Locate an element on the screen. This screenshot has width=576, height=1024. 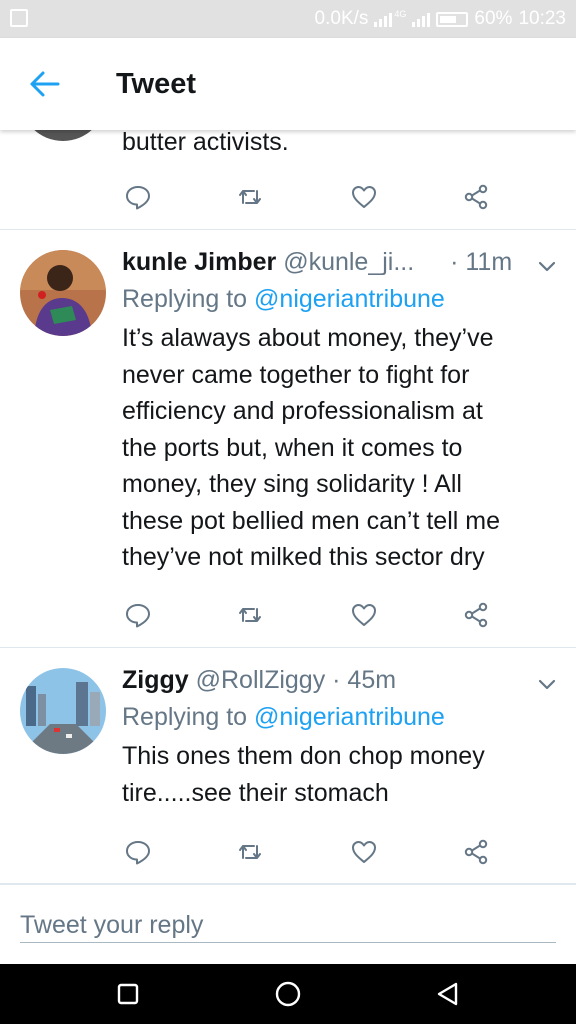
home-icon is located at coordinates (288, 994).